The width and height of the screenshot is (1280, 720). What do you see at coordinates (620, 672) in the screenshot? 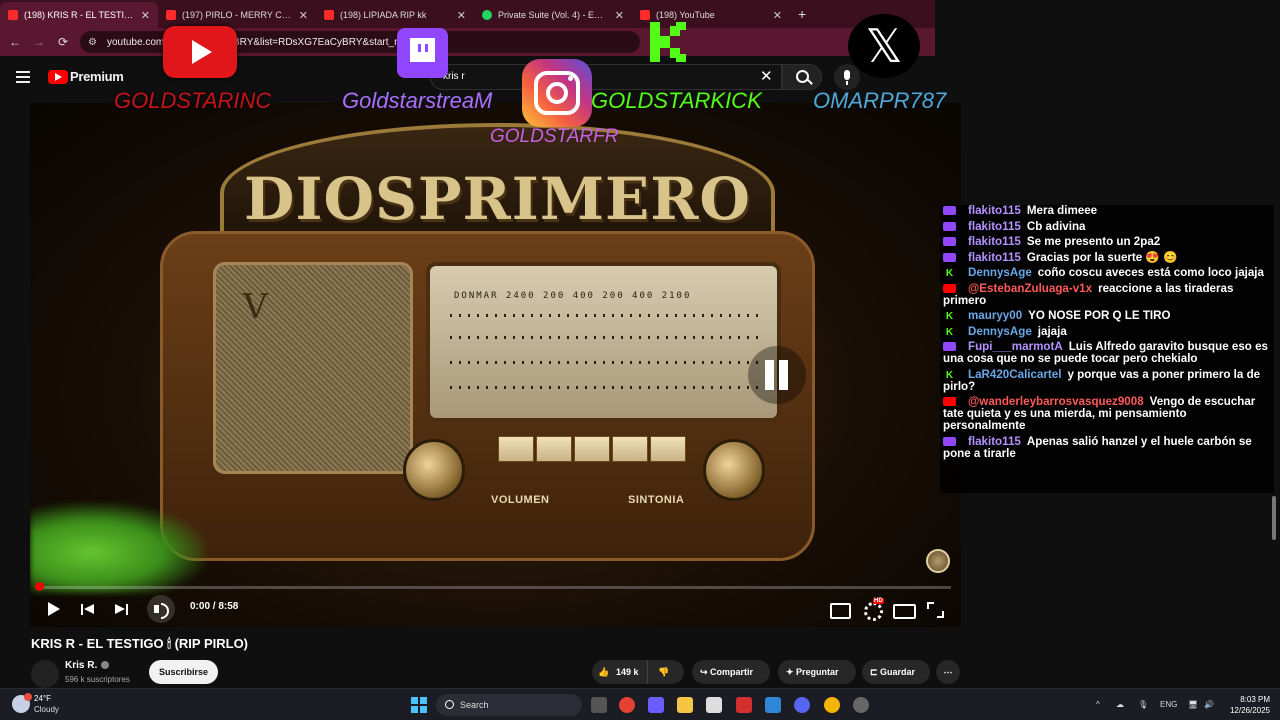
I see `like-button: 👍 149 k` at bounding box center [620, 672].